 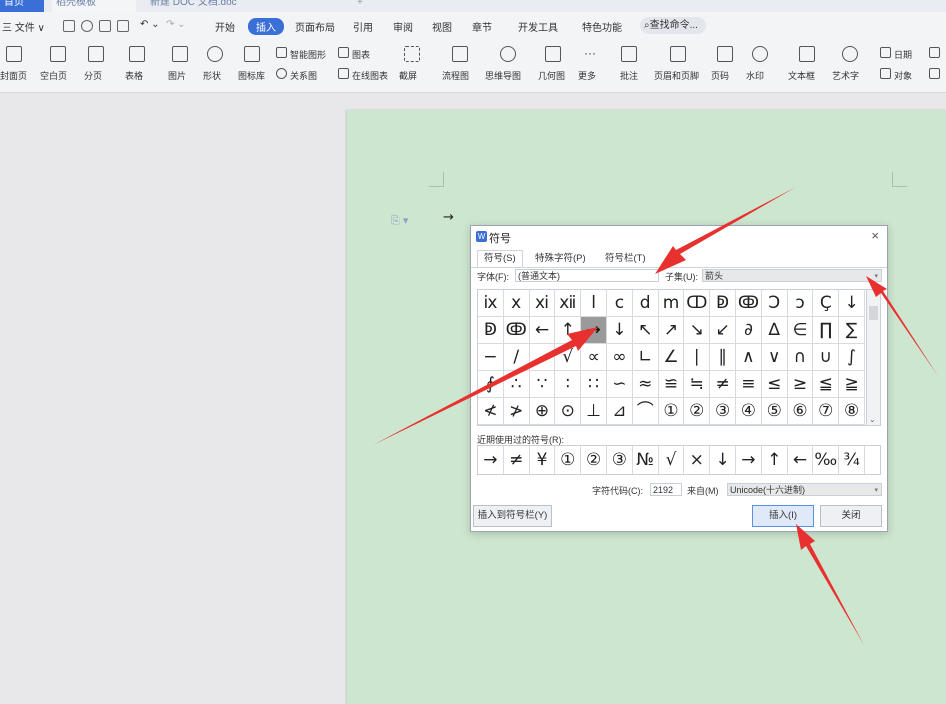 I want to click on relation-chart-icon, so click(x=281, y=73).